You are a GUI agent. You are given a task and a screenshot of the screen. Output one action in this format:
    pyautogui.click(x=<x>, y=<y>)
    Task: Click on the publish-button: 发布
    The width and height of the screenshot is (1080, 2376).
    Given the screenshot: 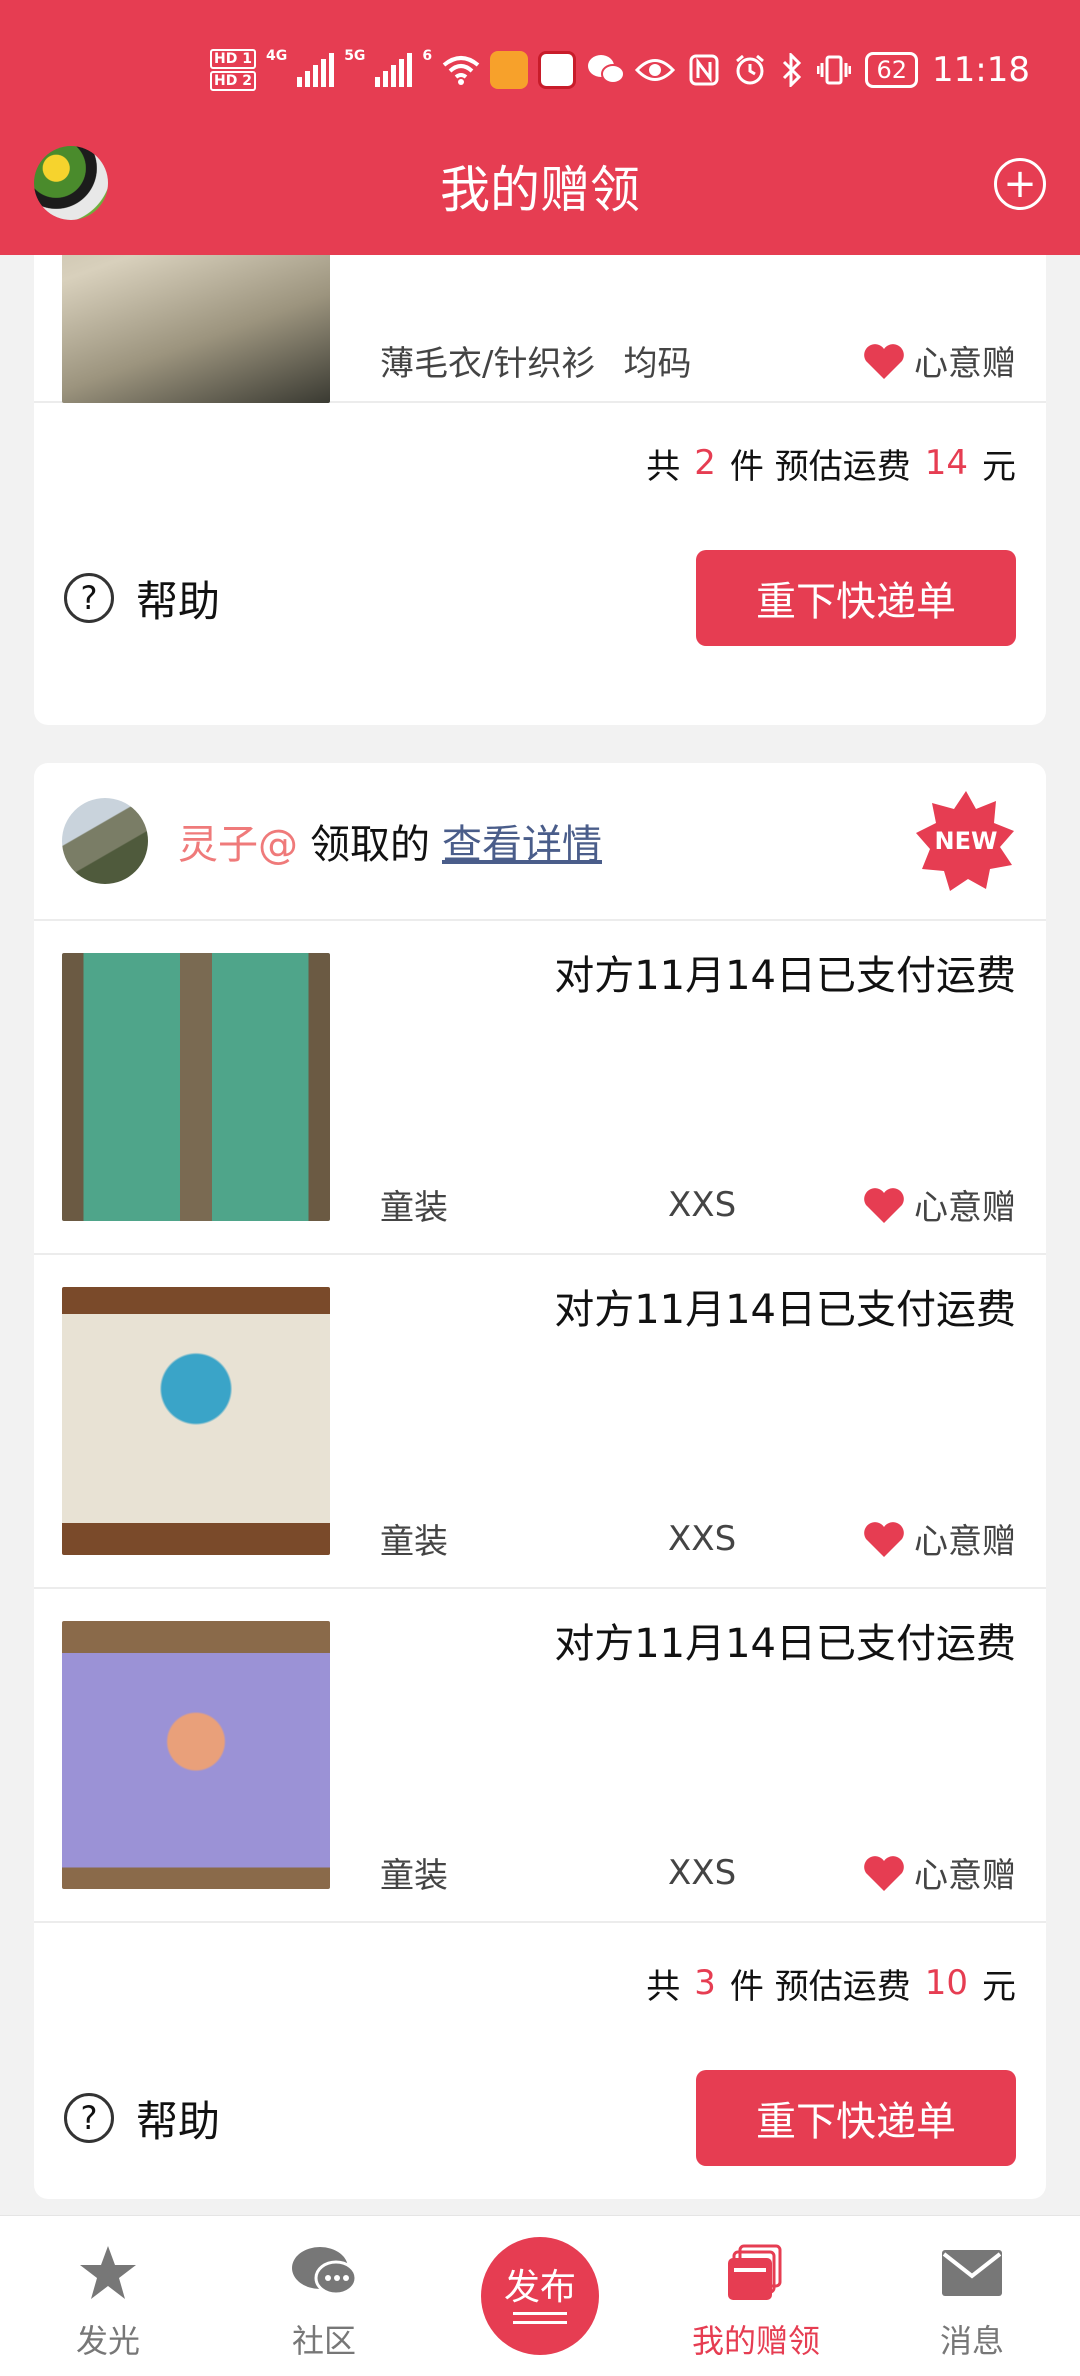 What is the action you would take?
    pyautogui.click(x=540, y=2296)
    